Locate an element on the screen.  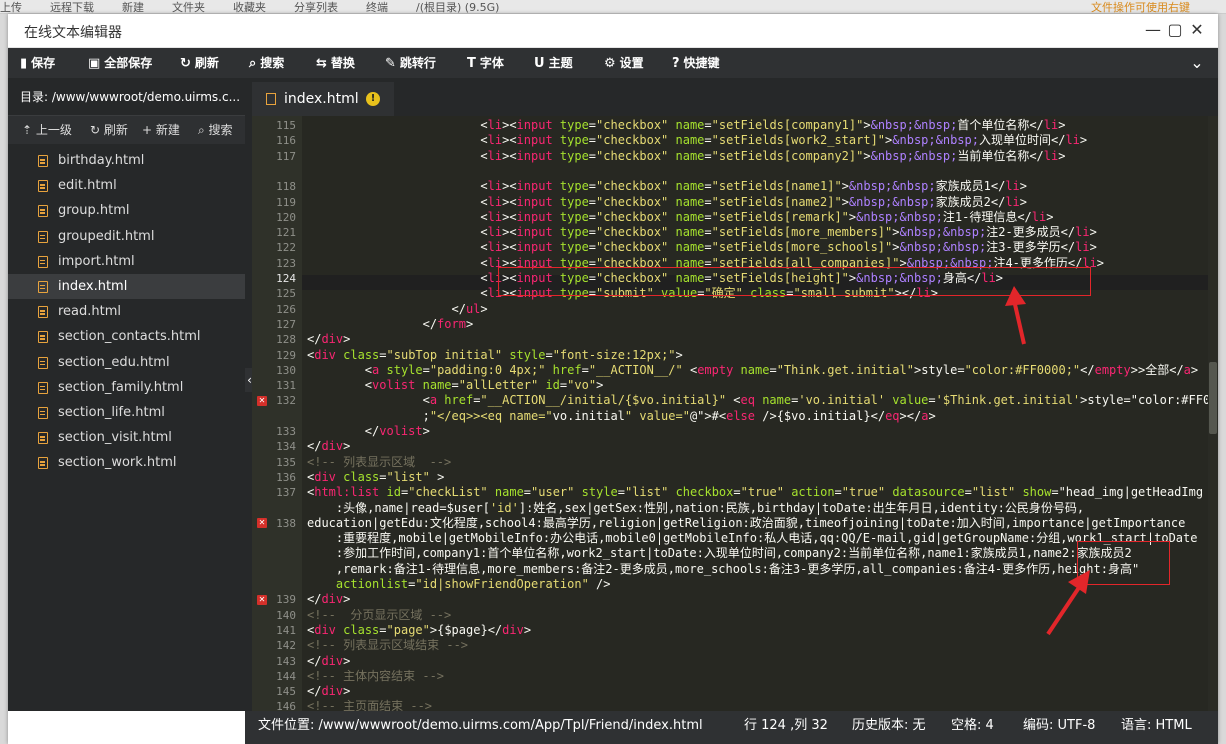
line-number: 127 is located at coordinates (286, 324).